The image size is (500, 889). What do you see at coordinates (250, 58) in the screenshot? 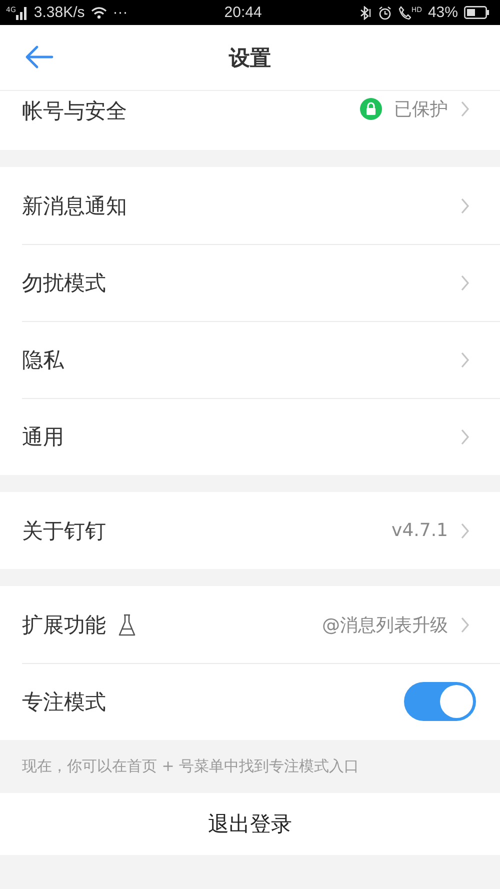
I see `page-title: 设置` at bounding box center [250, 58].